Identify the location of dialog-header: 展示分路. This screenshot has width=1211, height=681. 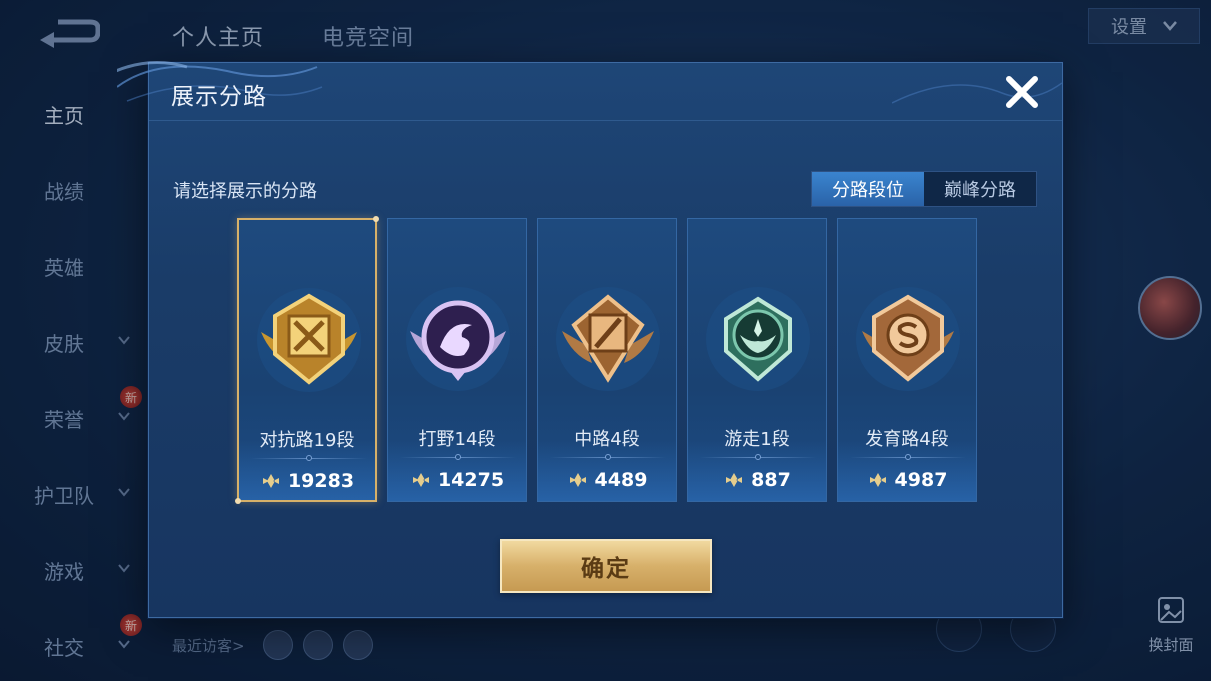
(589, 91).